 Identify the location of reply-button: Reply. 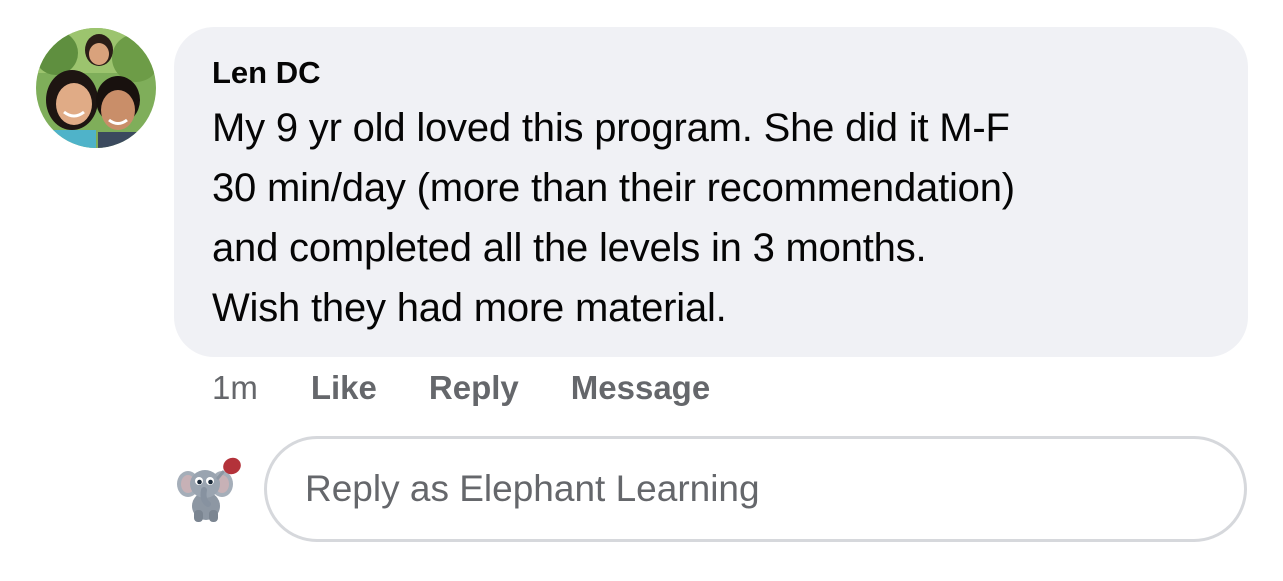
(474, 388).